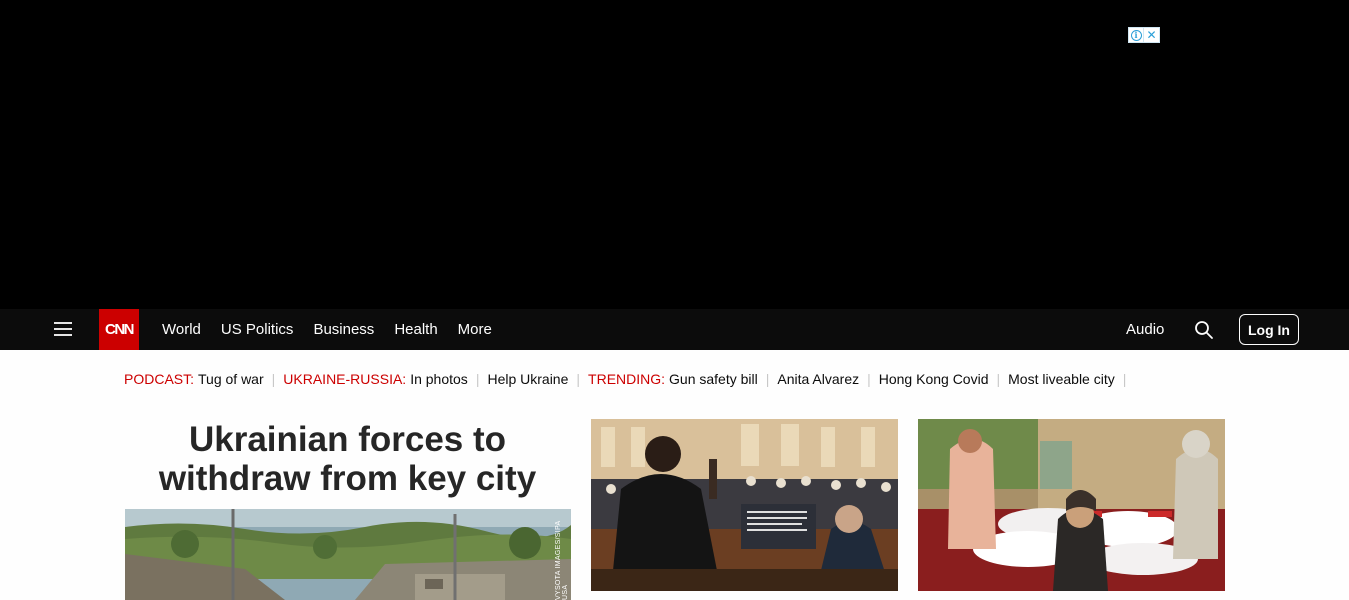  Describe the element at coordinates (343, 329) in the screenshot. I see `nav-link-business: Business` at that location.